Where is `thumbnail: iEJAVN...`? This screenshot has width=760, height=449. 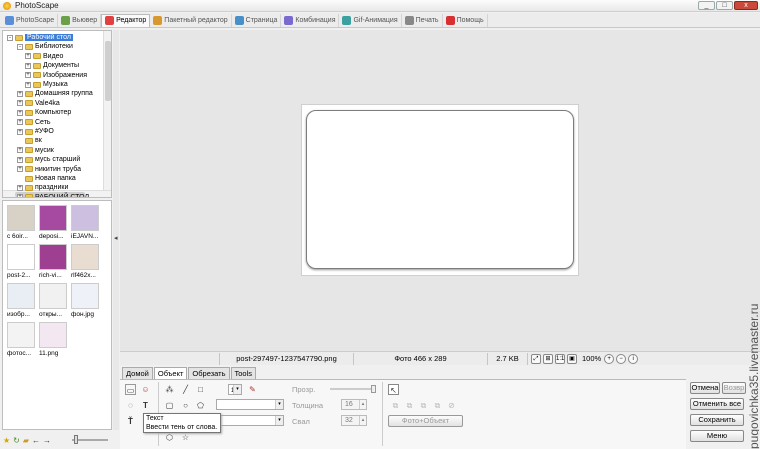 thumbnail: iEJAVN... is located at coordinates (86, 225).